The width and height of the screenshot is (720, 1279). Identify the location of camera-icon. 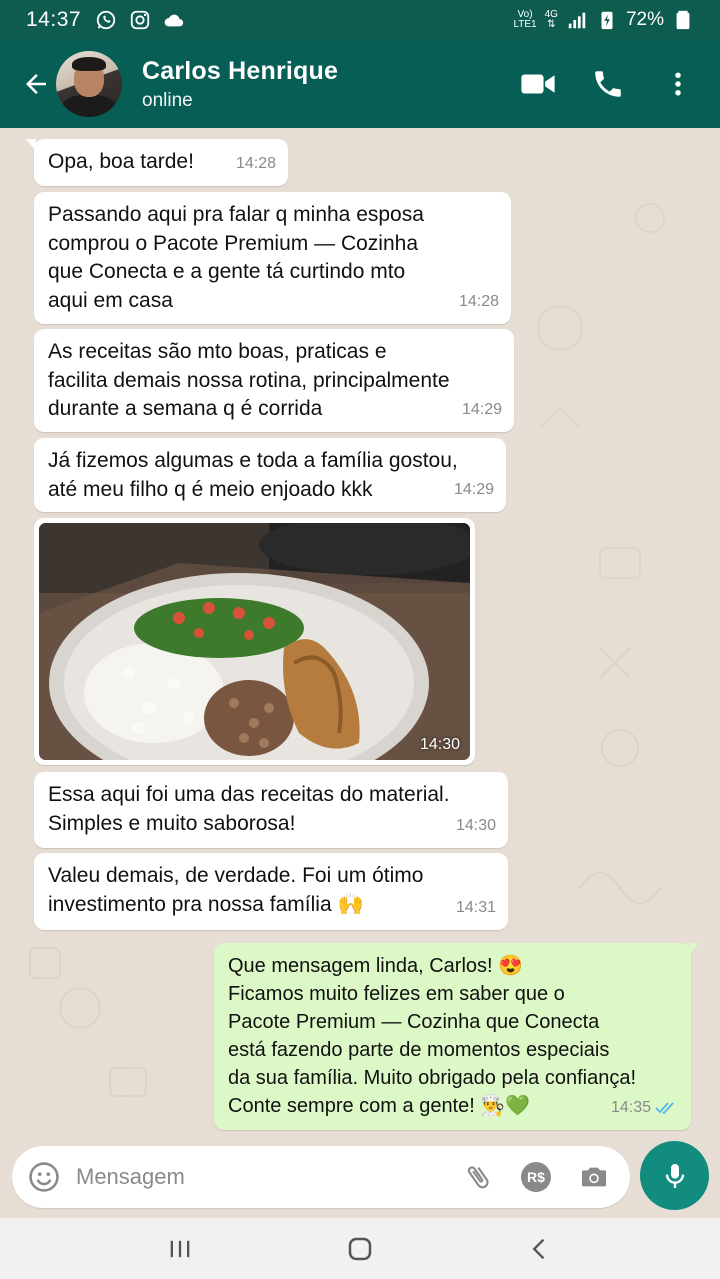
(594, 1177).